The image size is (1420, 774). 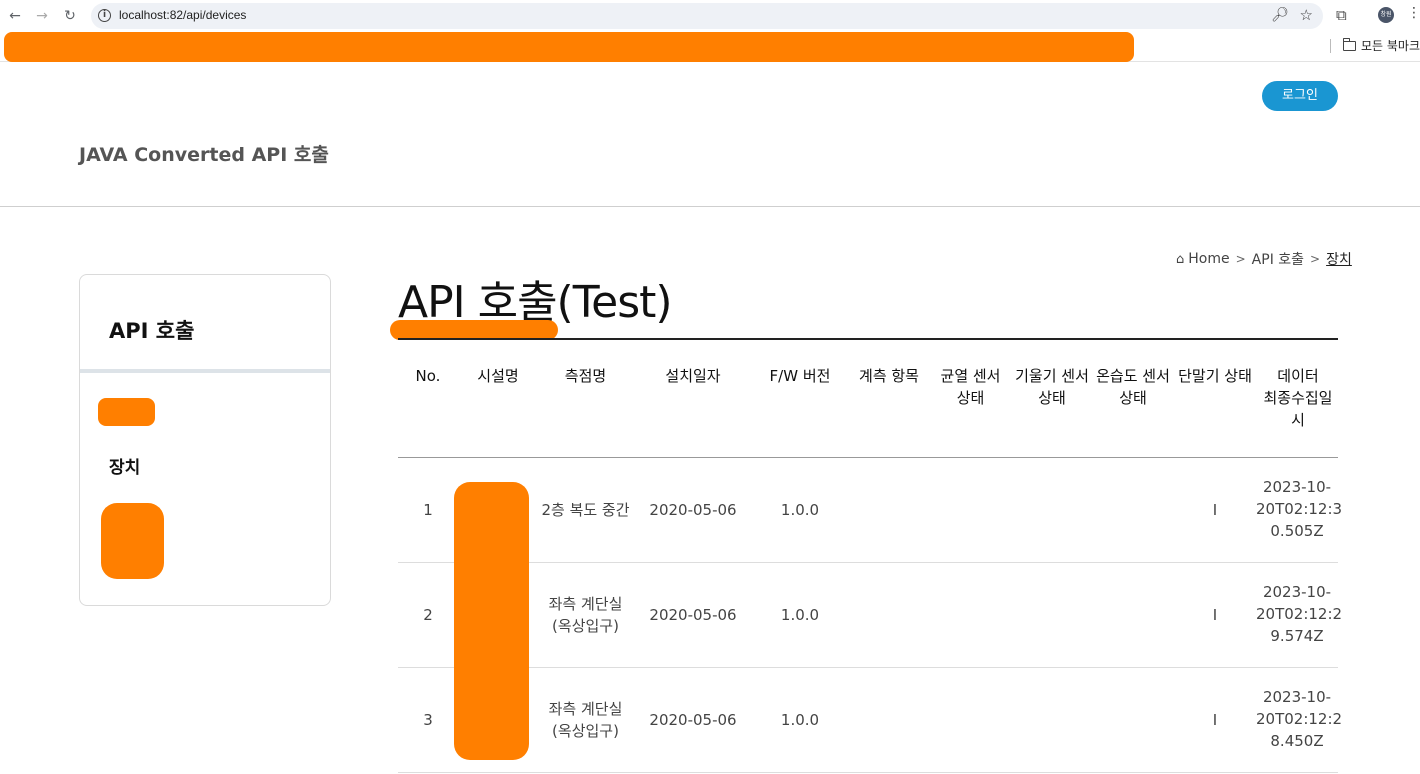 What do you see at coordinates (889, 376) in the screenshot?
I see `th-measure-items: 계측 항목` at bounding box center [889, 376].